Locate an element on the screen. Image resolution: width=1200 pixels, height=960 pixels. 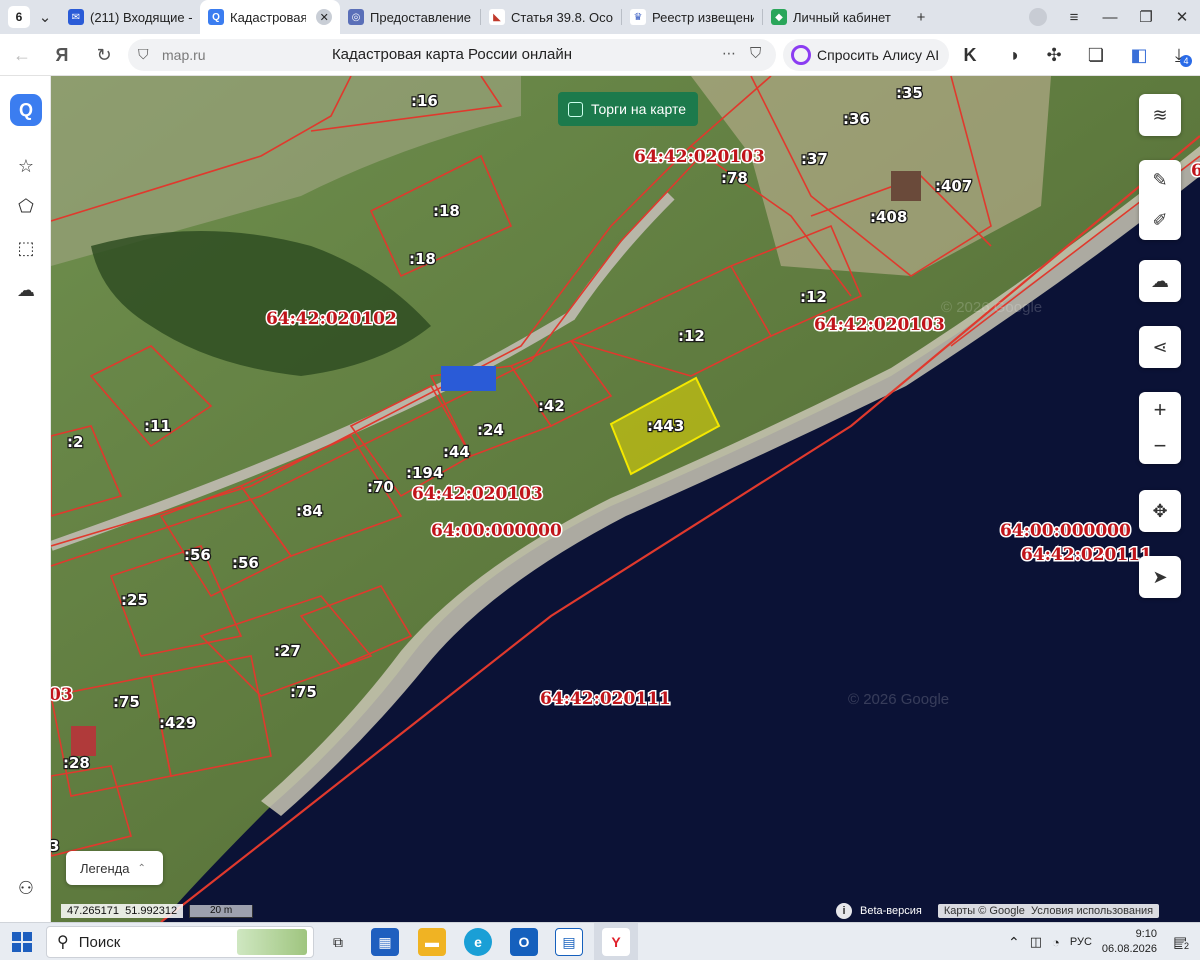
tab-list-chevron-icon: ⌄ is located at coordinates (45, 17).